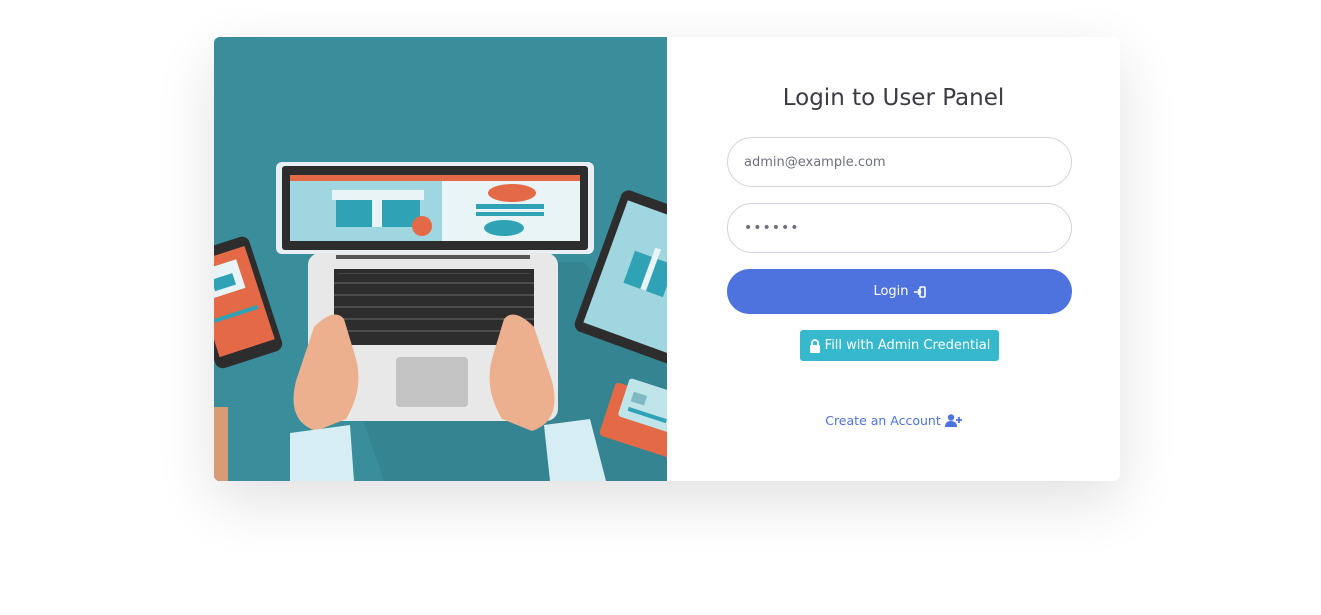 This screenshot has width=1321, height=615. I want to click on page-title: Login to User Panel, so click(893, 98).